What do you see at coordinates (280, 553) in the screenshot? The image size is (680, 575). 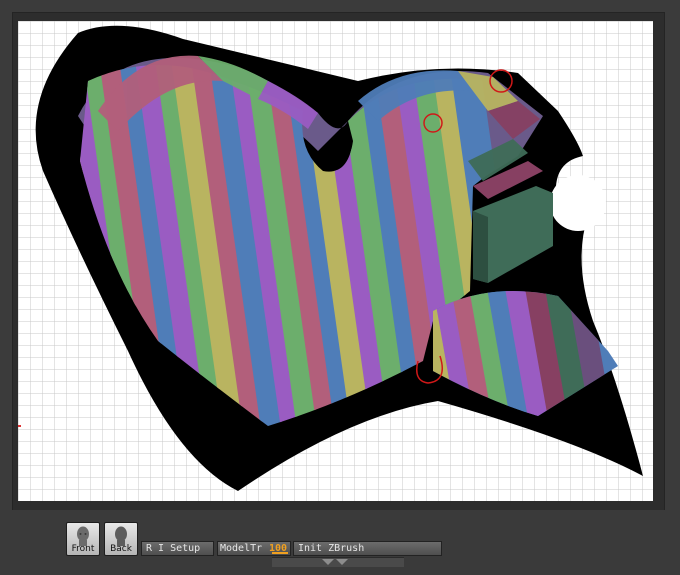 I see `modeltr-bar` at bounding box center [280, 553].